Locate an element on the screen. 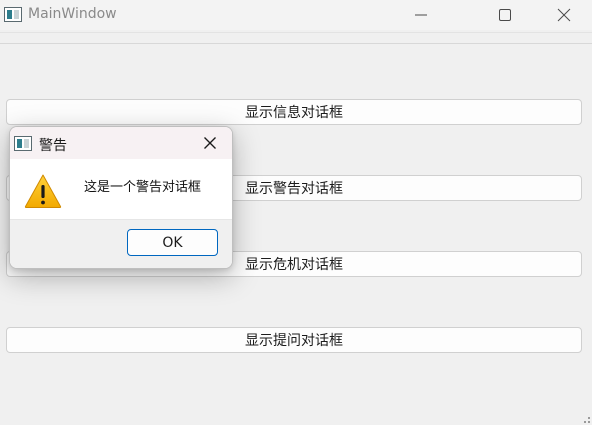 This screenshot has width=592, height=425. dialog-close-button is located at coordinates (210, 143).